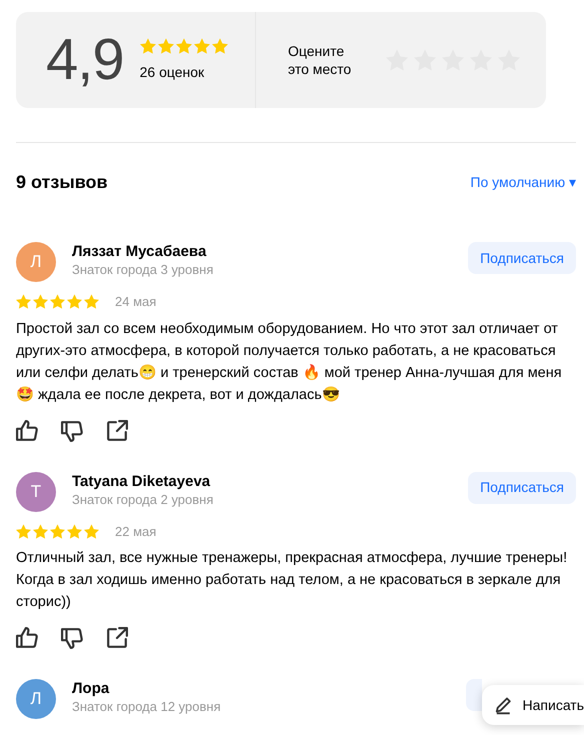  I want to click on write-review-button: Написать, so click(533, 705).